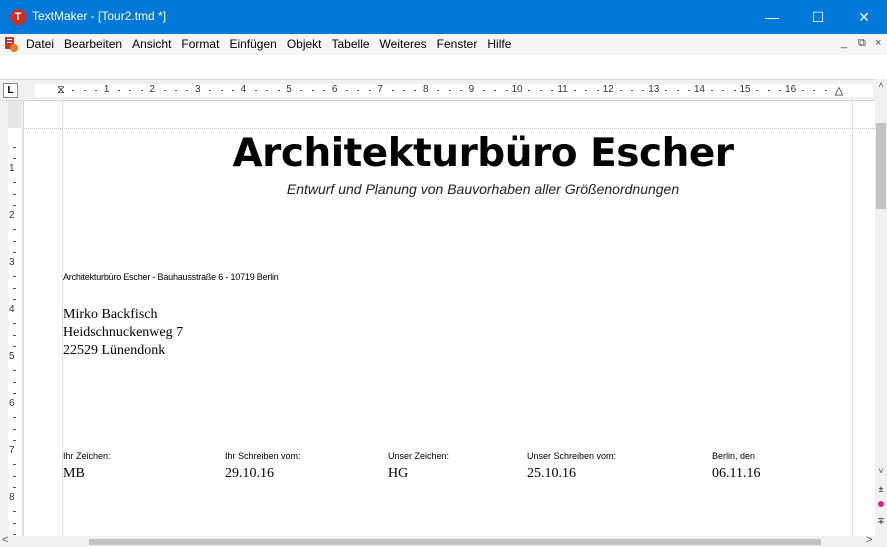 This screenshot has height=547, width=887. I want to click on reference-datum: Berlin, den 06.11.16, so click(736, 466).